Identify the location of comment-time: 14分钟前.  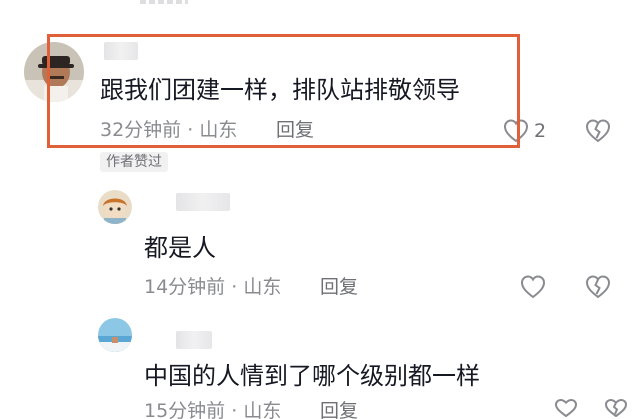
(185, 287).